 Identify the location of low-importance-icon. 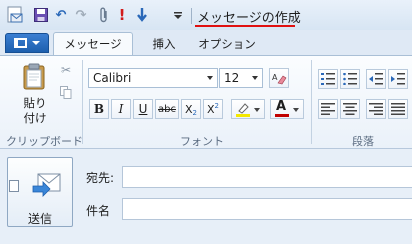
(142, 15).